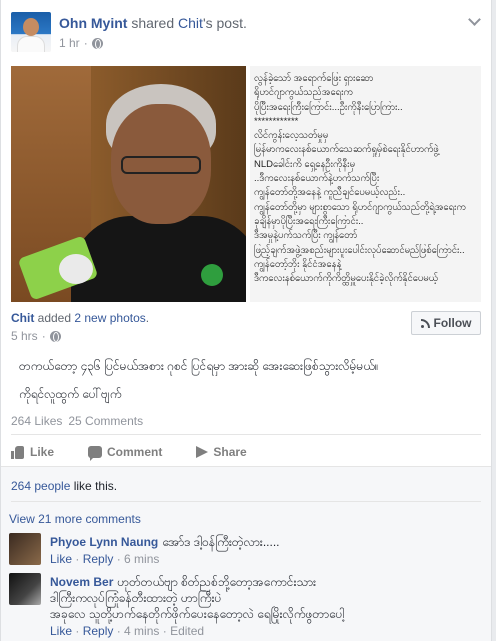 The image size is (496, 641). Describe the element at coordinates (202, 452) in the screenshot. I see `share-arrow-icon` at that location.